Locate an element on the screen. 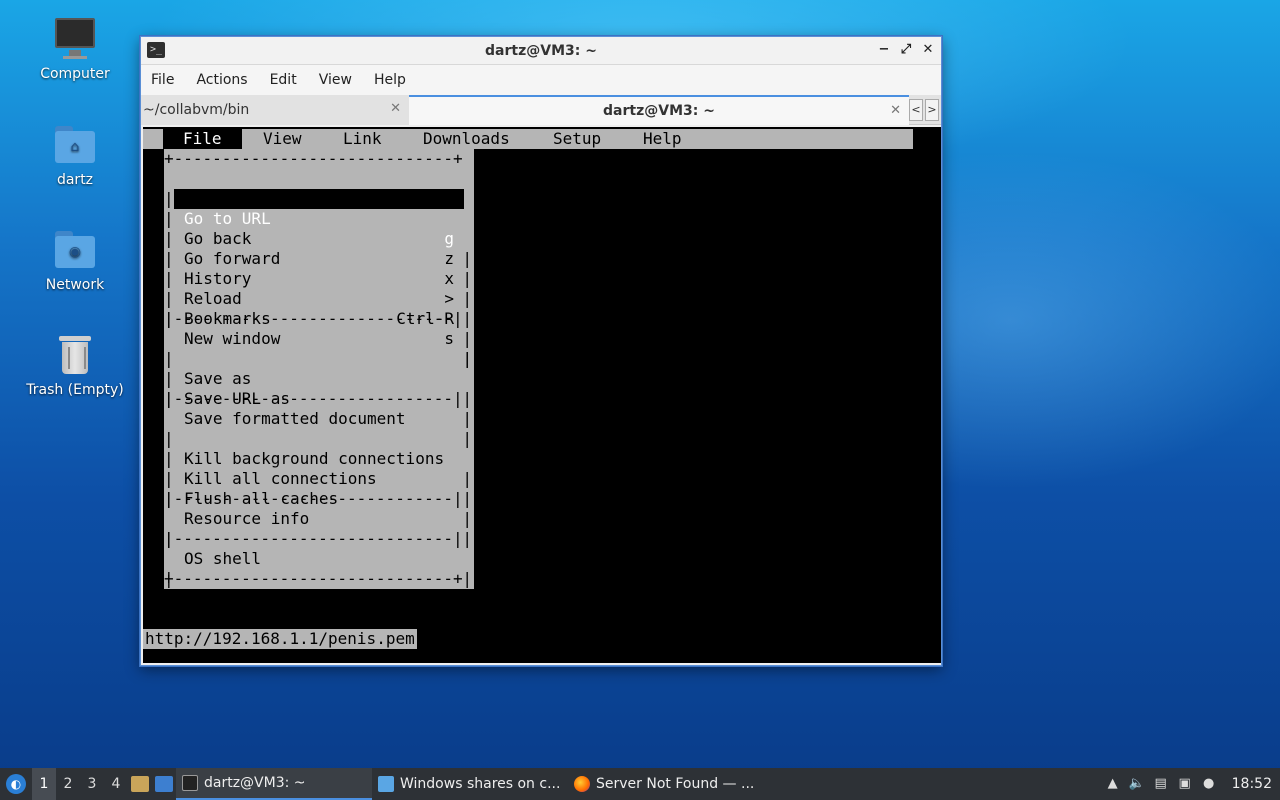 Image resolution: width=1280 pixels, height=800 pixels. chevron-right-icon: > is located at coordinates (932, 110).